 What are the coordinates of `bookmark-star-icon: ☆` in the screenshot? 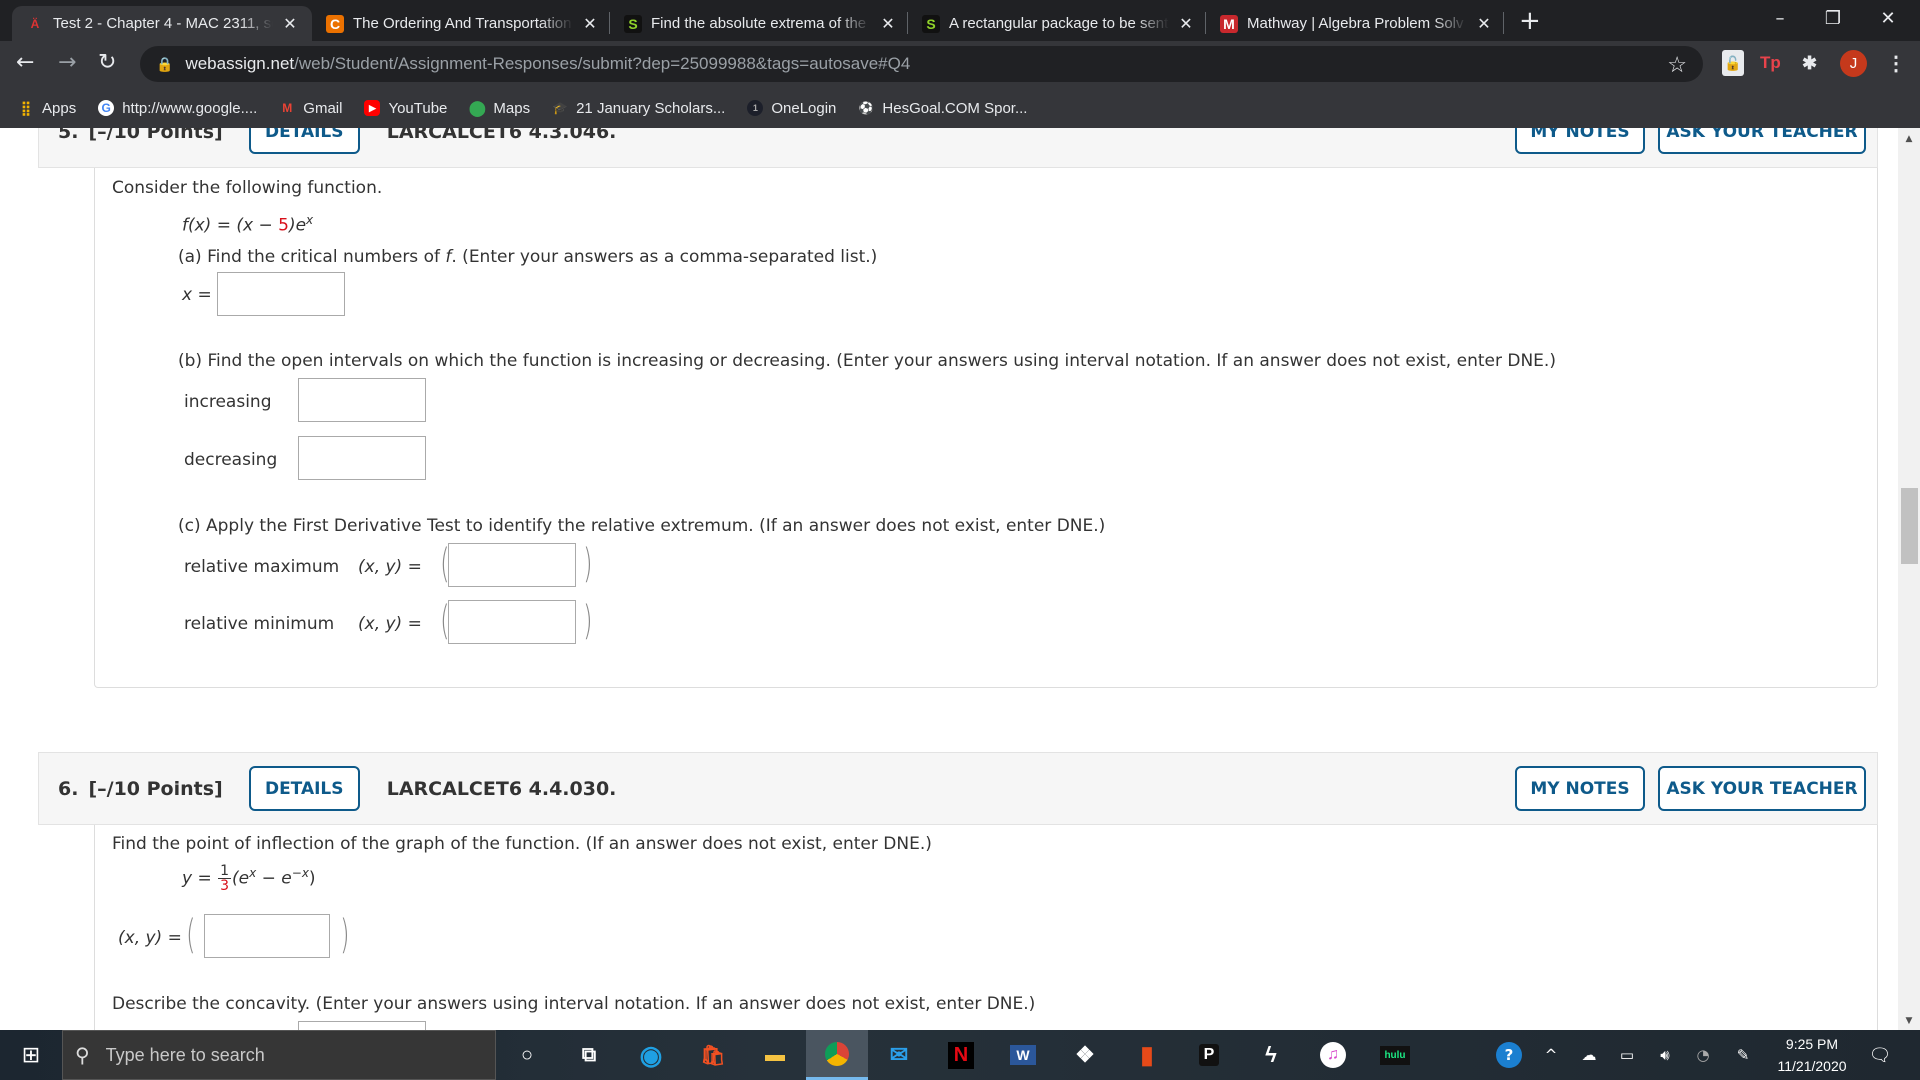 It's located at (1677, 65).